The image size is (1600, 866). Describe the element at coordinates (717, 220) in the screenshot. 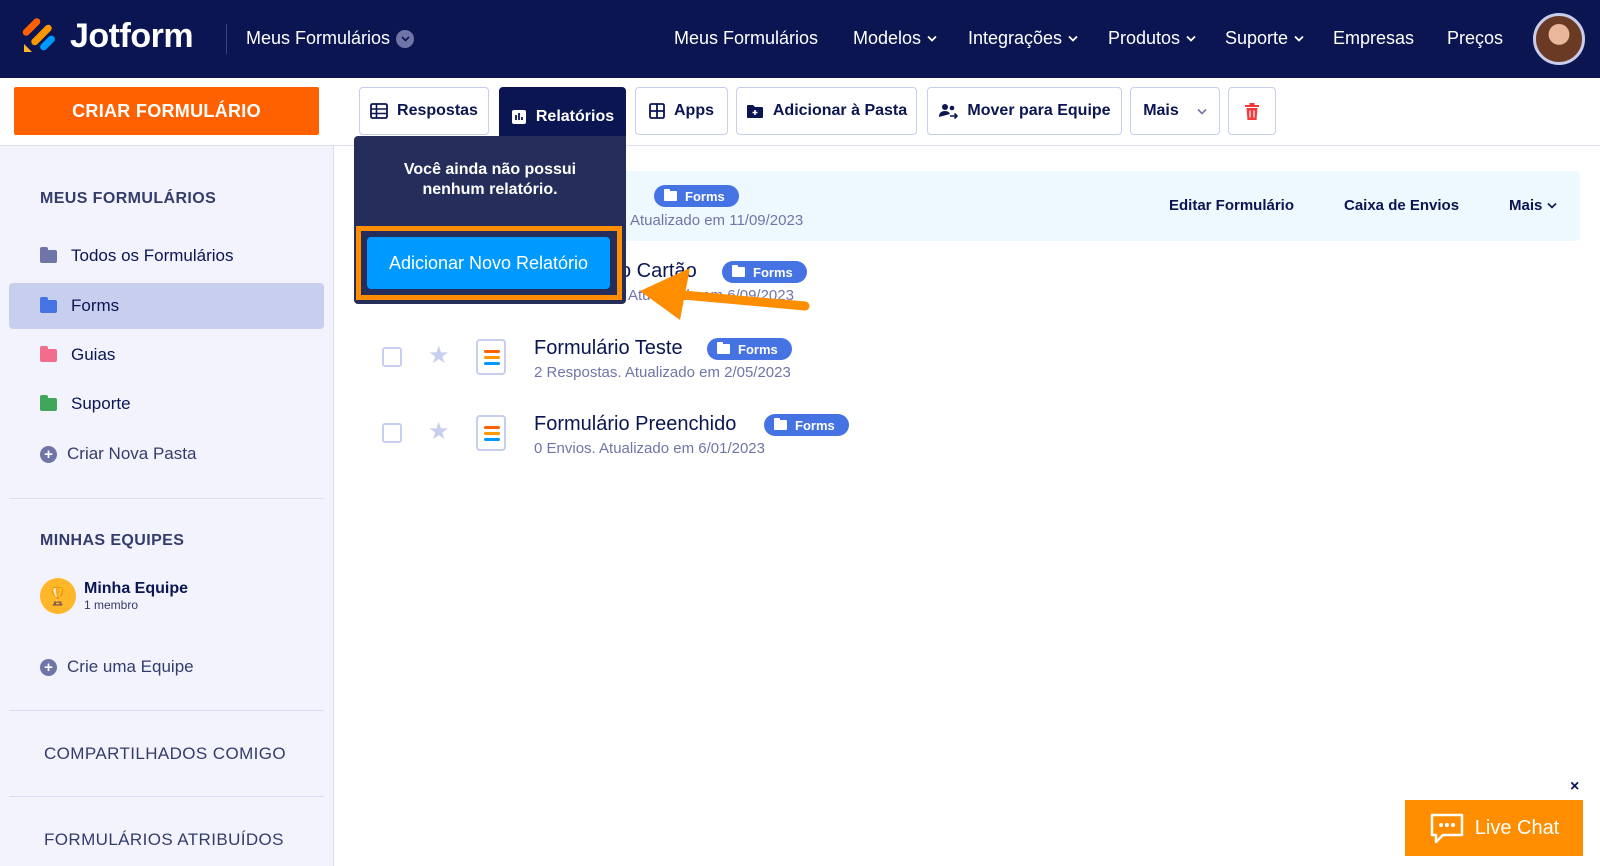

I see `form-meta: Atualizado em 11/09/2023` at that location.